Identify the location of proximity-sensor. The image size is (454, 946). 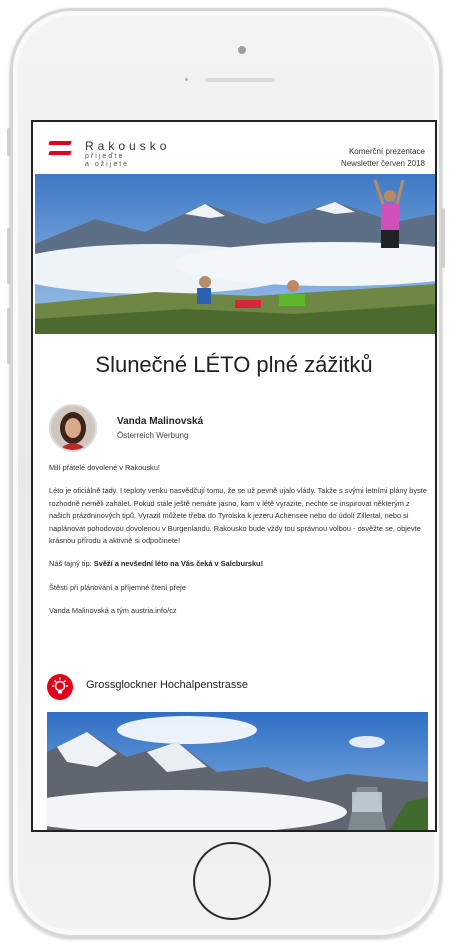
(186, 79).